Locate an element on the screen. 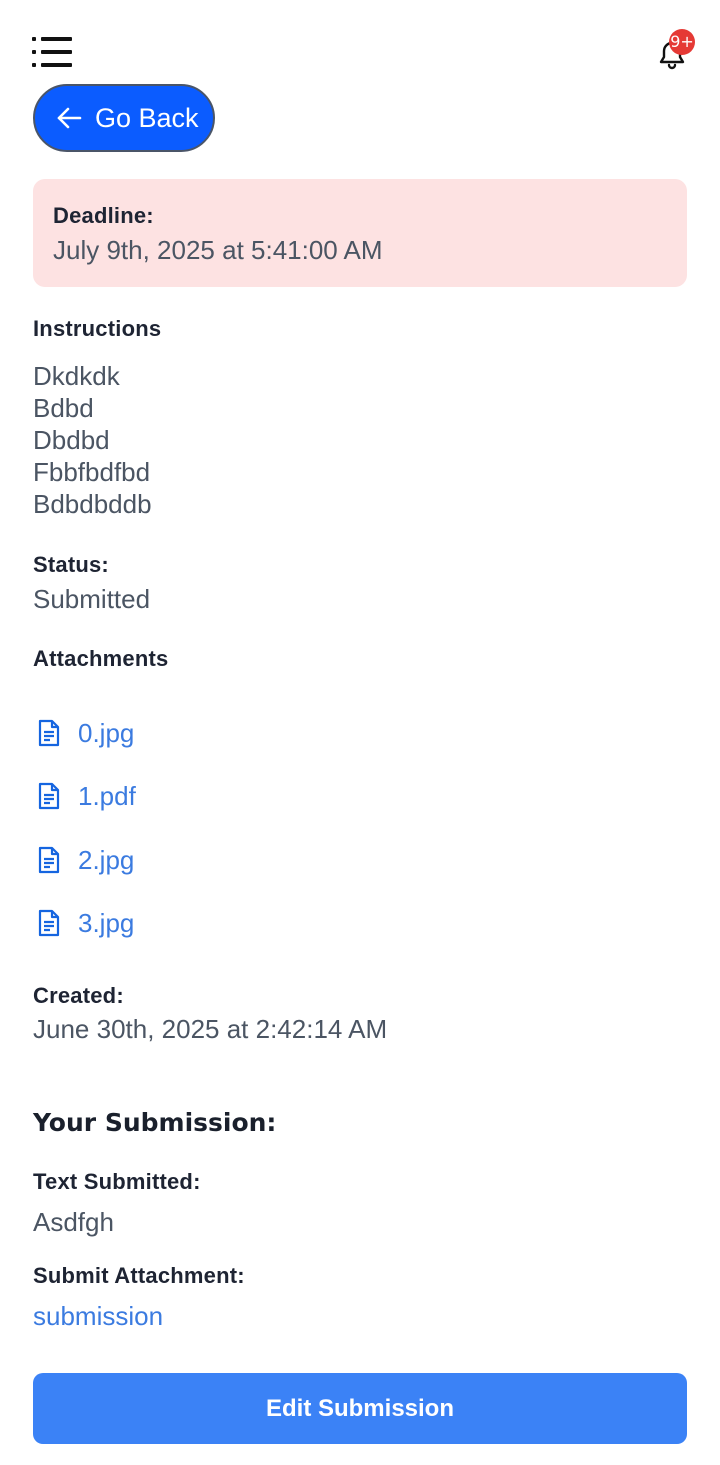 This screenshot has width=720, height=1465. attachment-link: 1.pdf is located at coordinates (86, 796).